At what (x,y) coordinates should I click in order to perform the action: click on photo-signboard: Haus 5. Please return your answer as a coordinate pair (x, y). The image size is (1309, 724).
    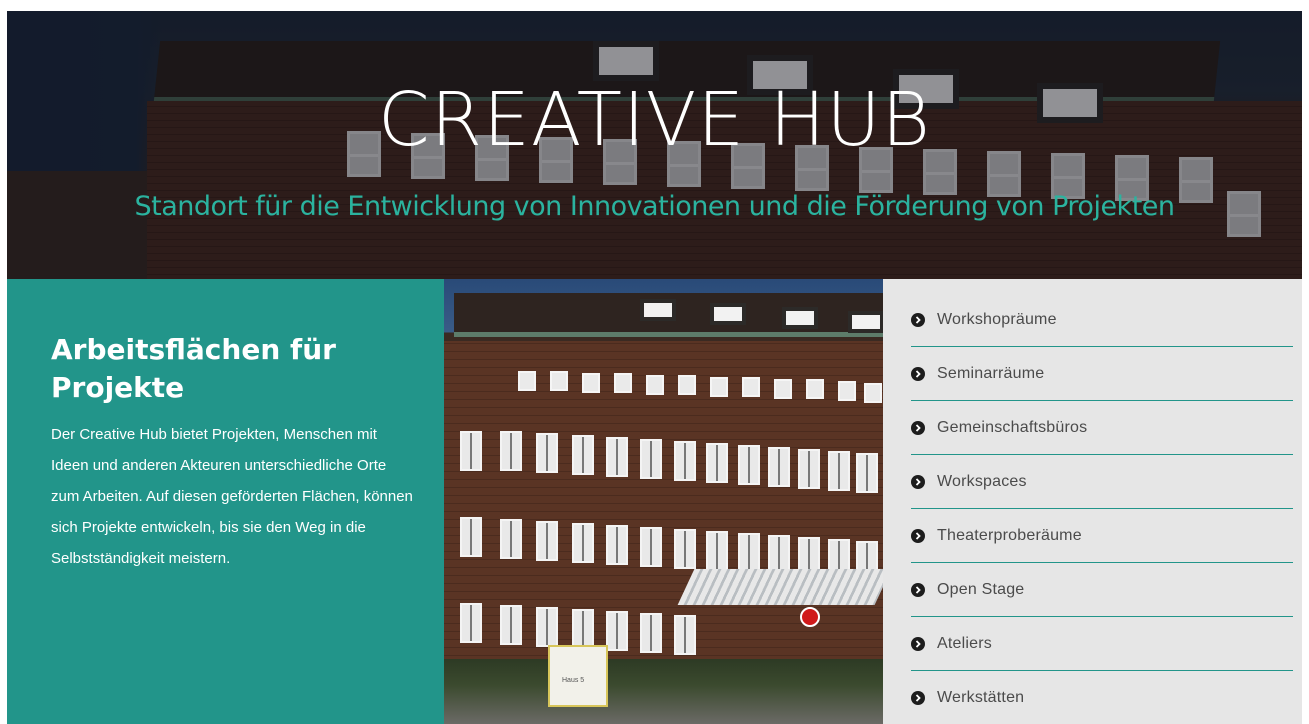
    Looking at the image, I should click on (578, 676).